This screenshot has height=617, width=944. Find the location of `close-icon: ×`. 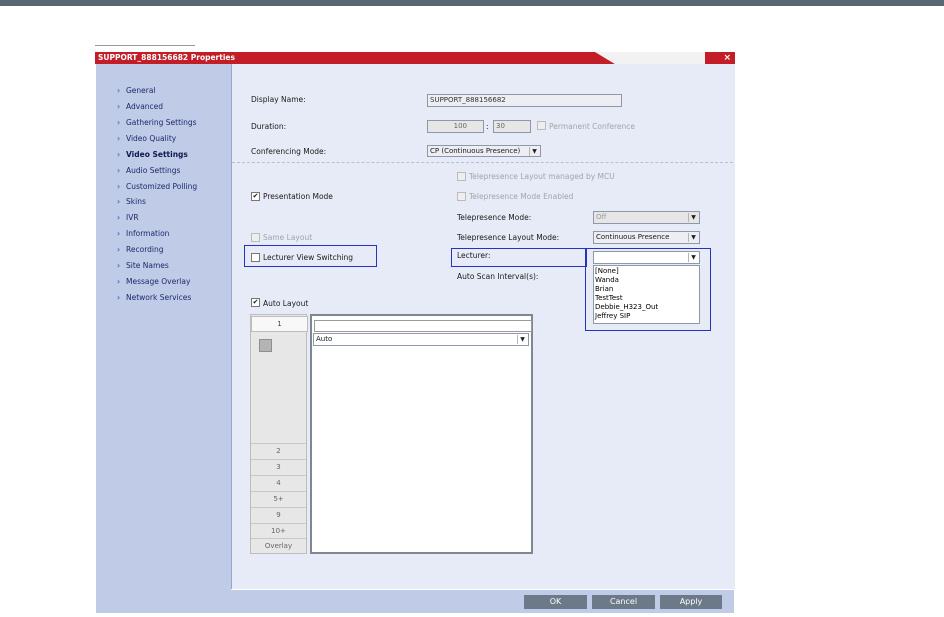

close-icon: × is located at coordinates (727, 58).